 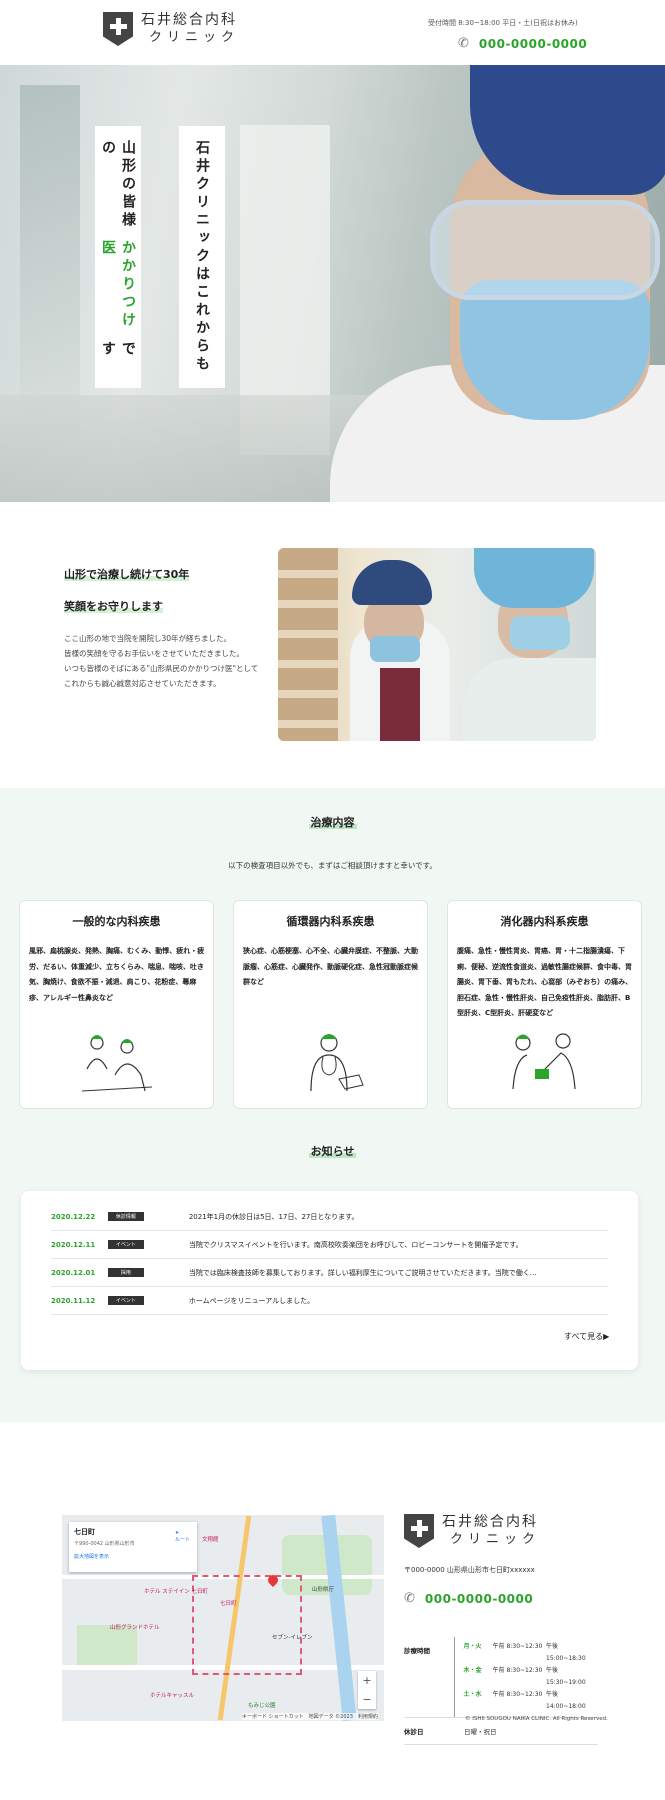 I want to click on clinic-logo: 石井総合内科 クリニック, so click(x=171, y=29).